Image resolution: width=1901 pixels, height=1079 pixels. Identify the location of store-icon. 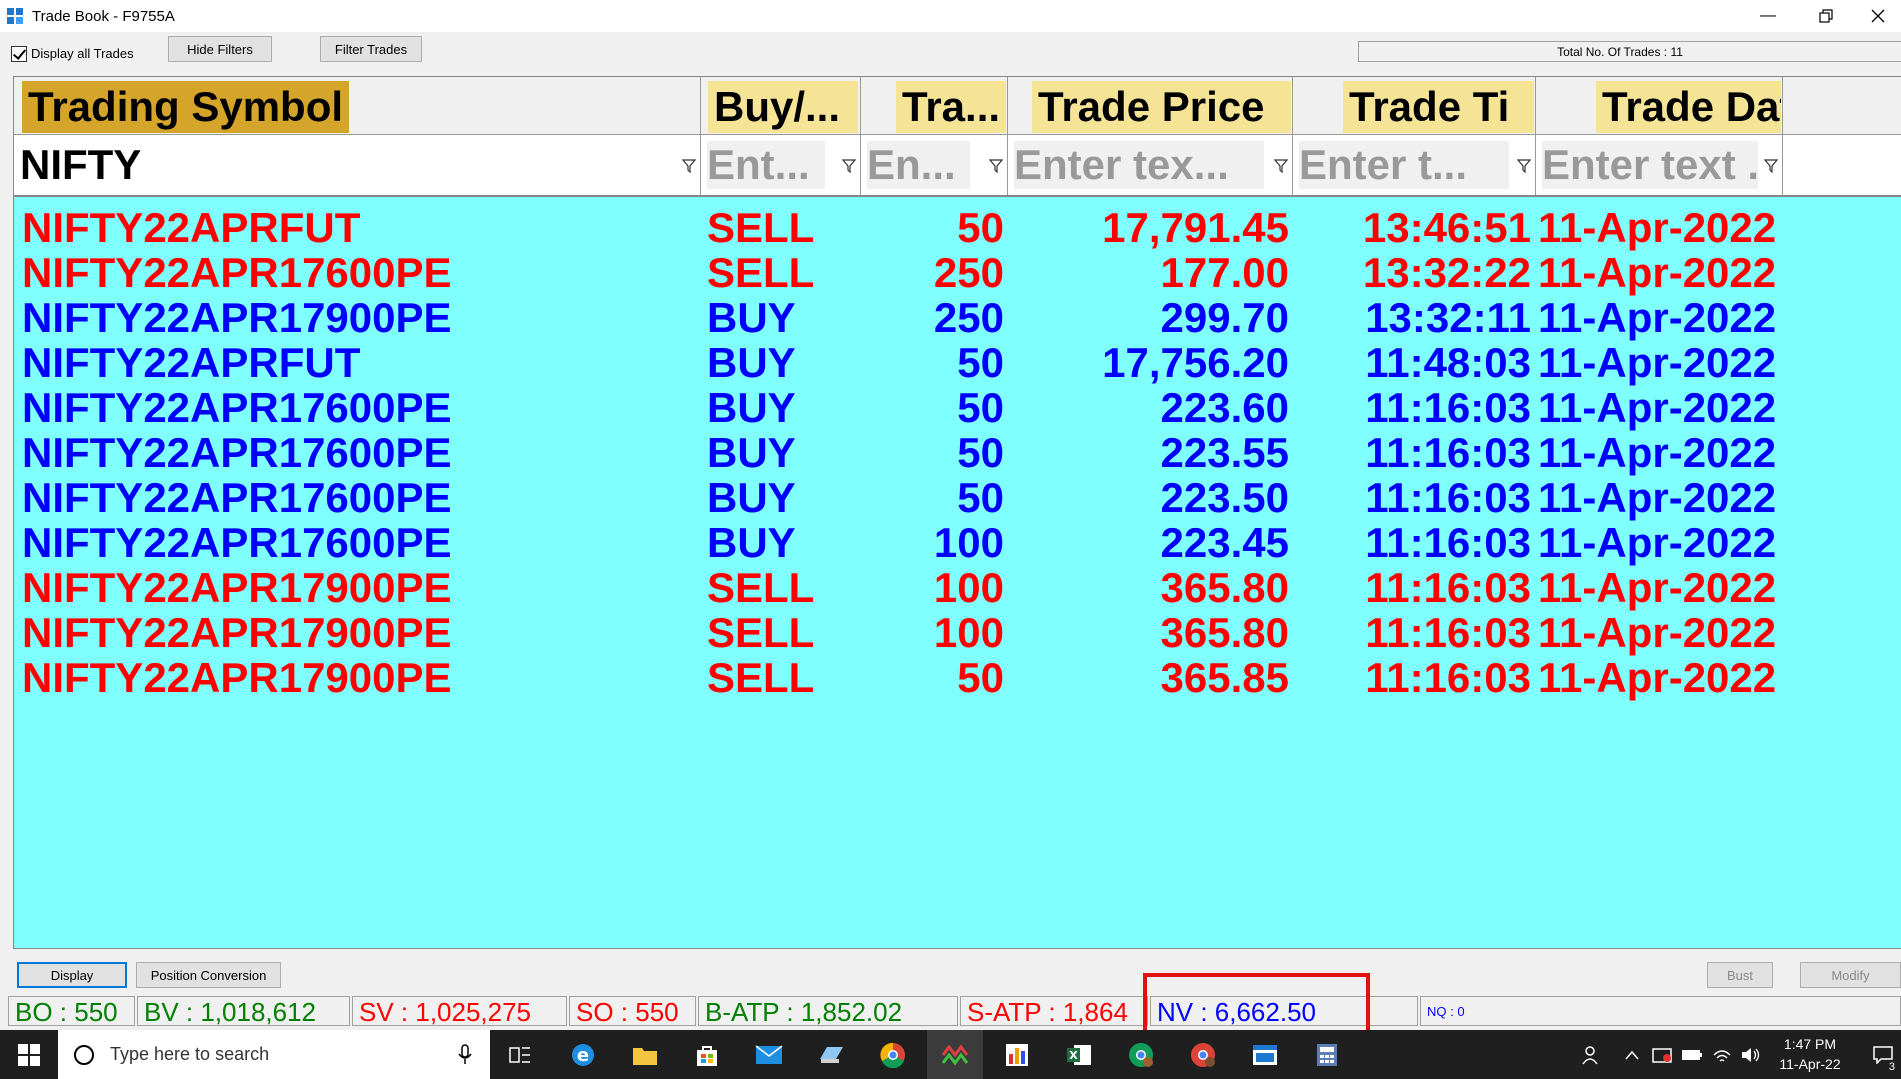
(707, 1054).